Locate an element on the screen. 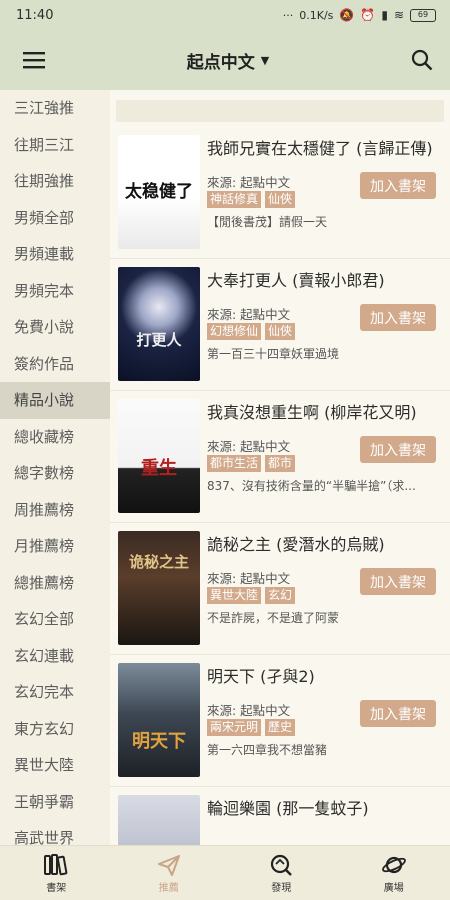  planet-icon is located at coordinates (393, 864).